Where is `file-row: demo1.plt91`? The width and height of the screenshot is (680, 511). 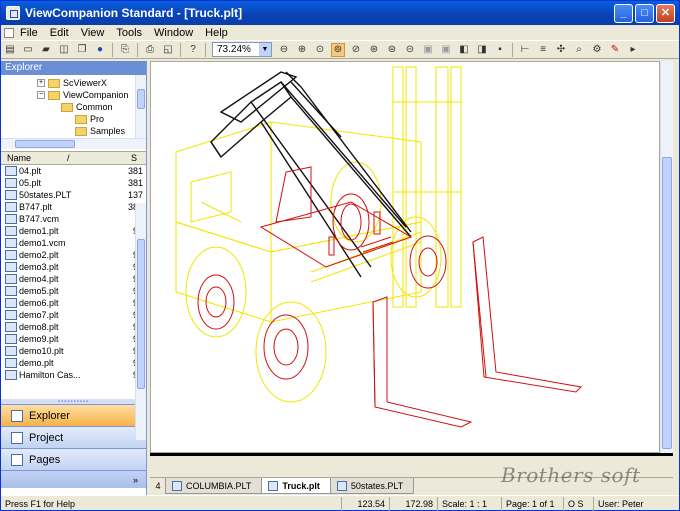
file-row: demo1.plt91 is located at coordinates (73, 231).